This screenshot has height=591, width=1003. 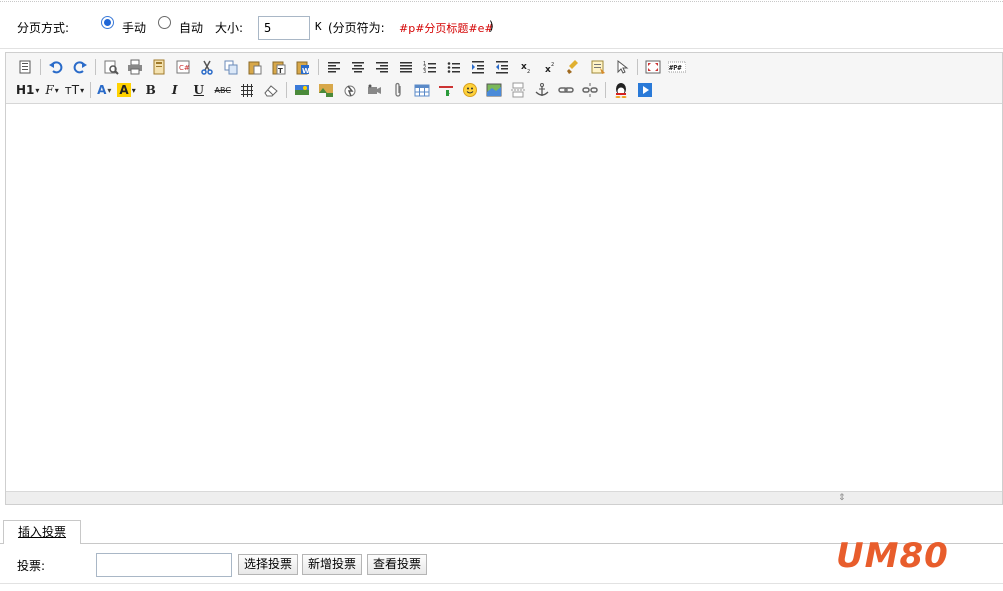 I want to click on svg-text: 3, so click(x=424, y=72).